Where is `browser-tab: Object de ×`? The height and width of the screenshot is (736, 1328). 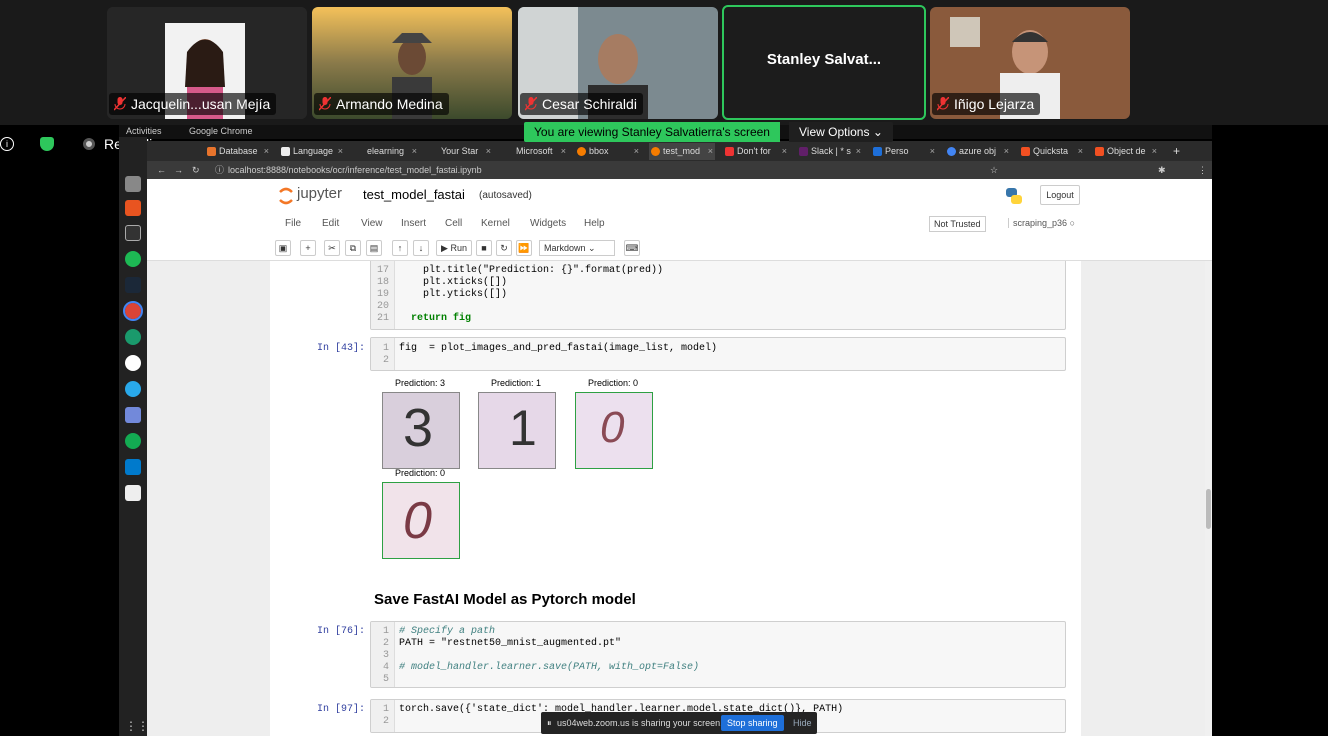 browser-tab: Object de × is located at coordinates (1126, 151).